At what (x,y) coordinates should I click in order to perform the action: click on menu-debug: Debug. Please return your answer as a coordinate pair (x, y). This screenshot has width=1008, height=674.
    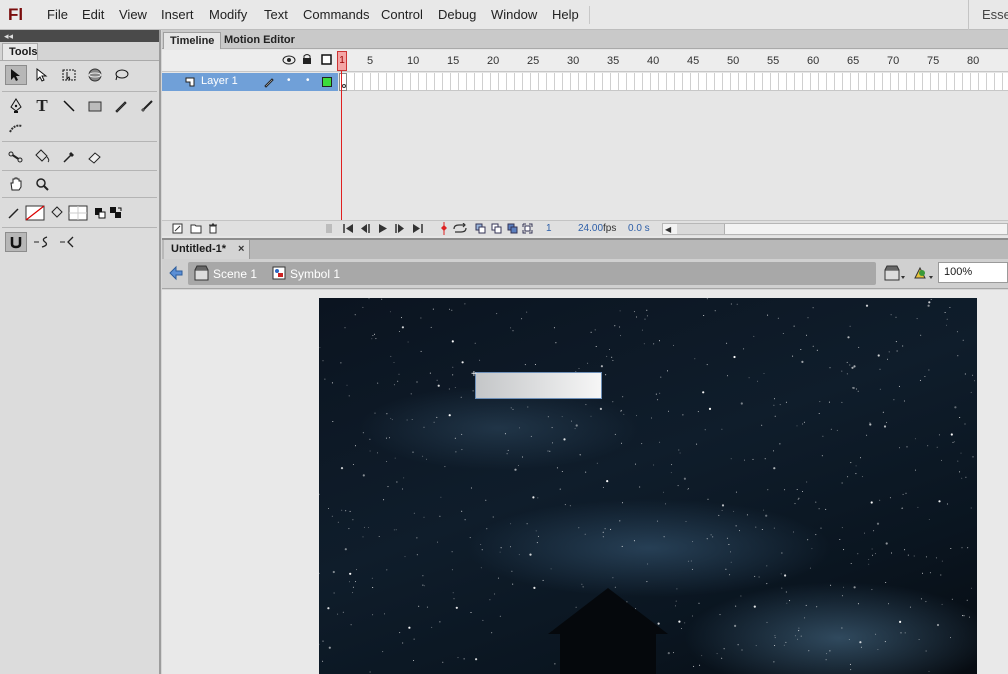
    Looking at the image, I should click on (457, 14).